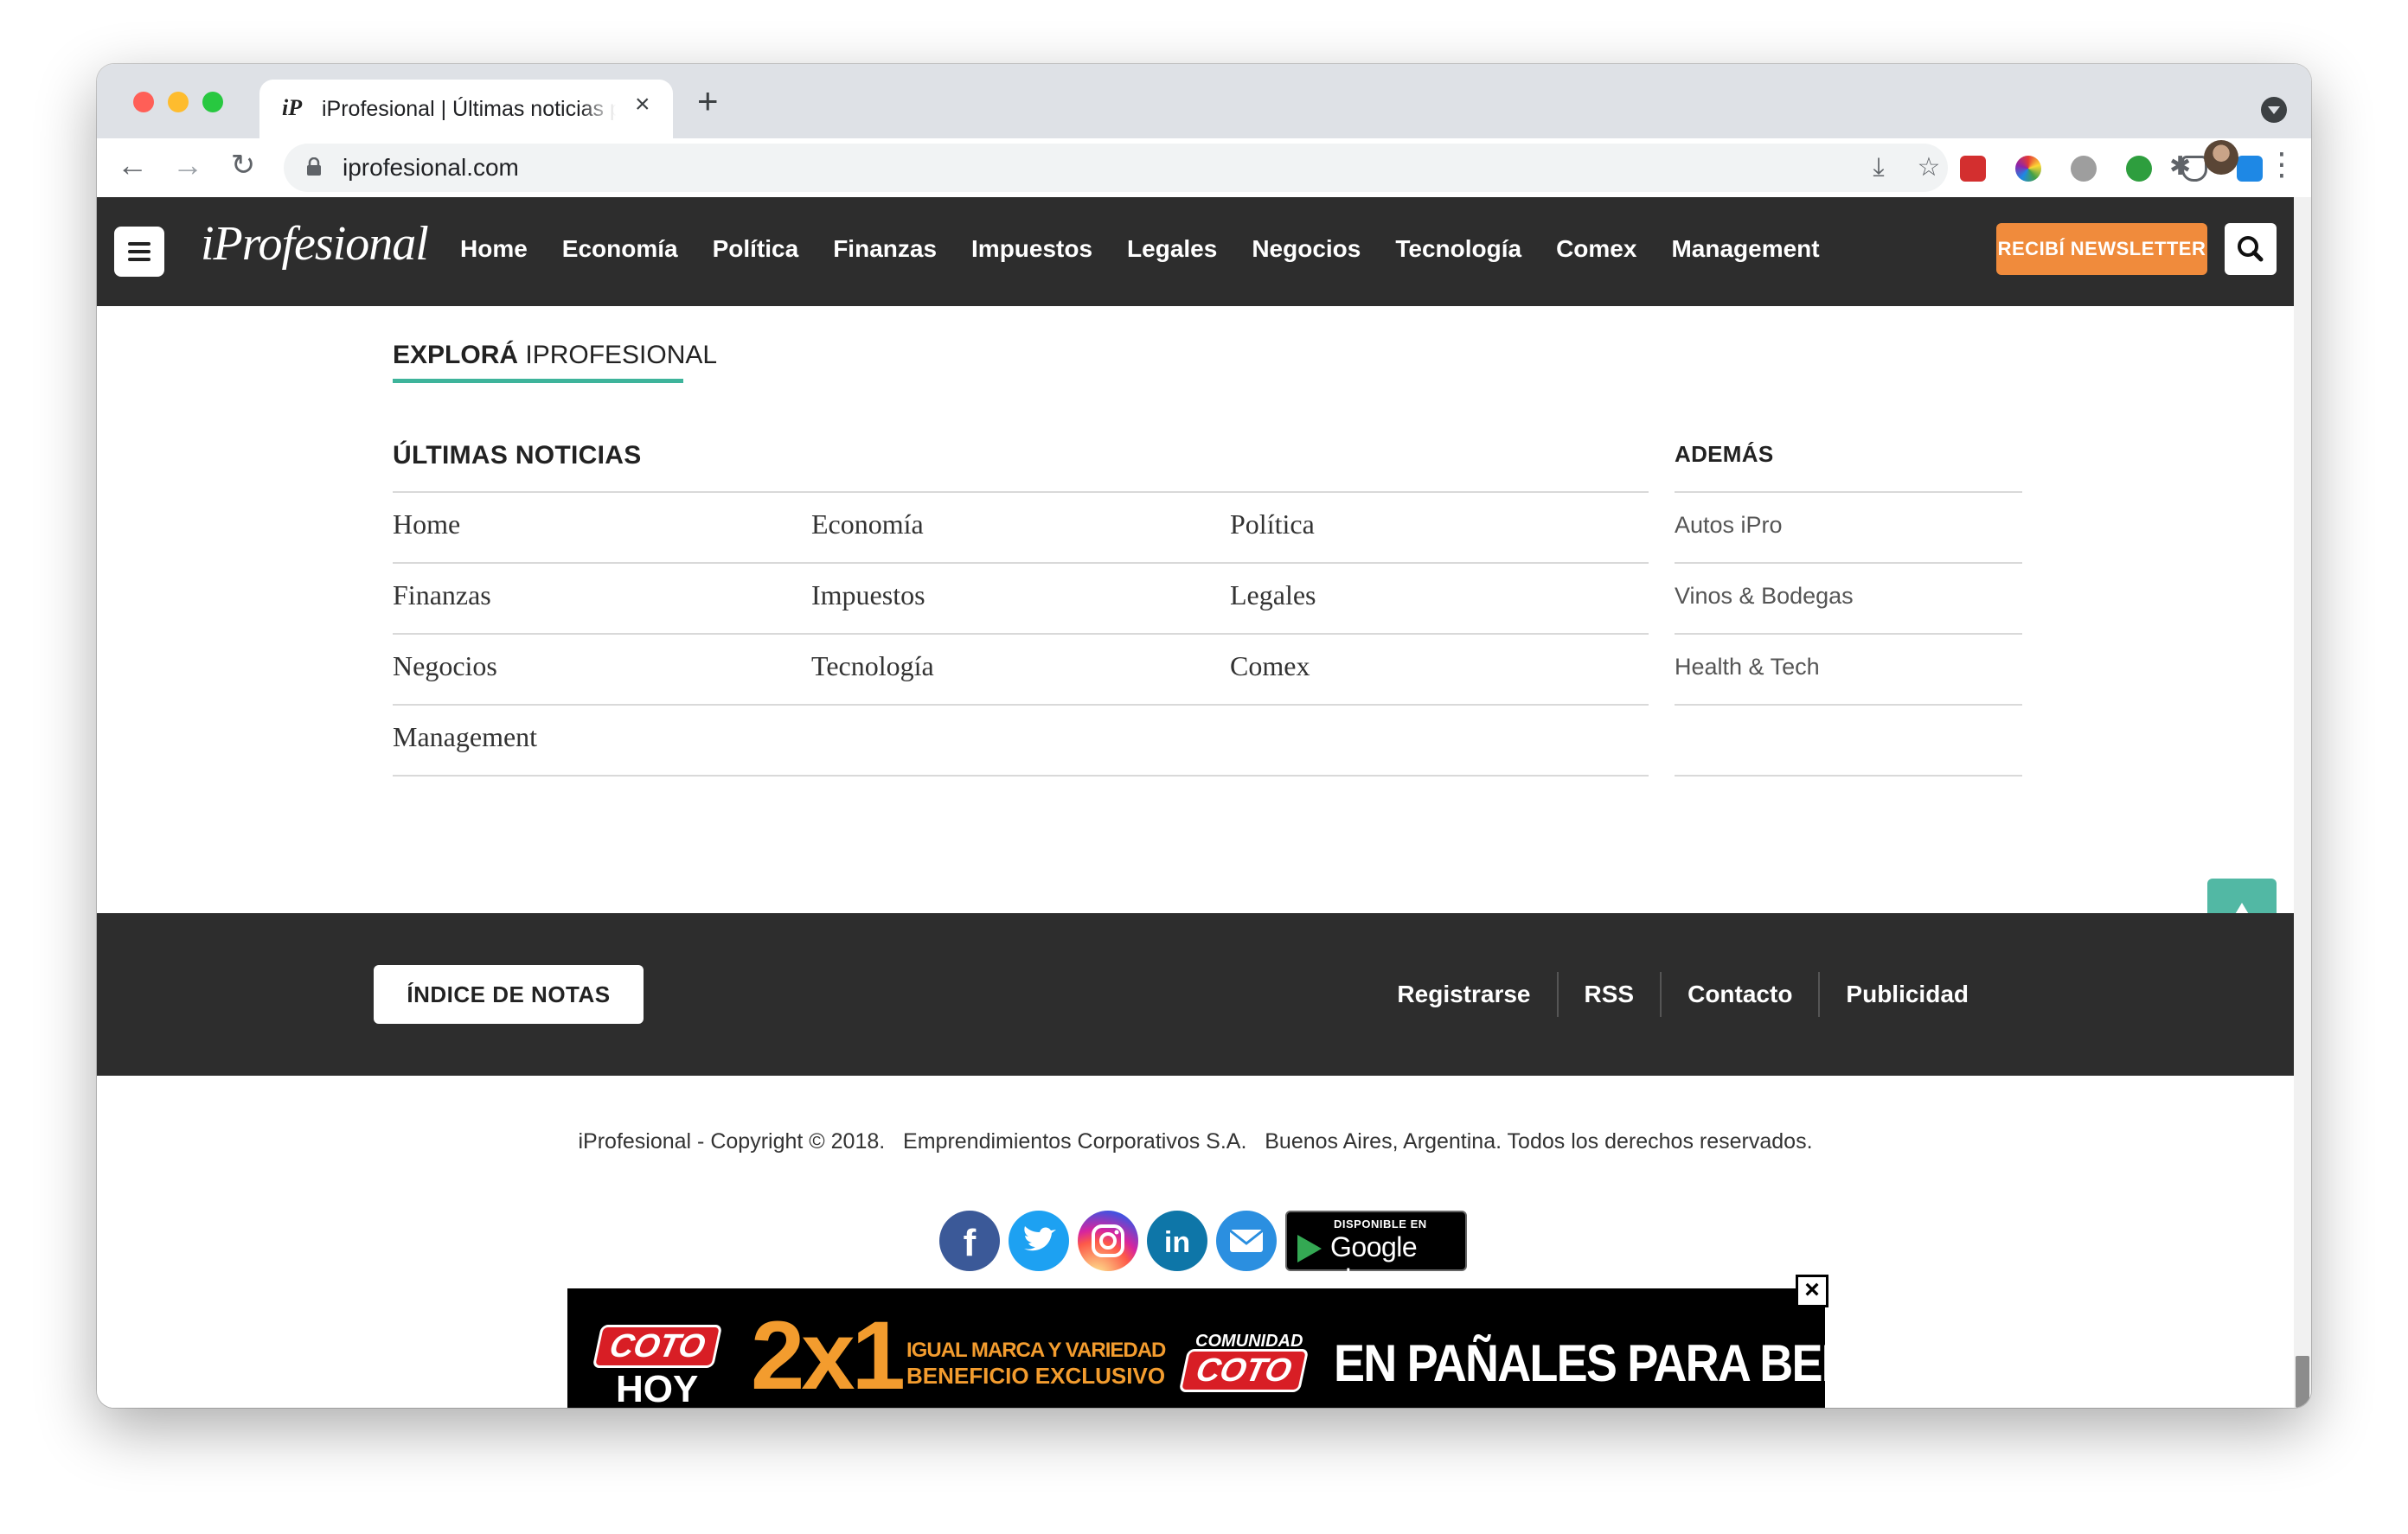 The image size is (2408, 1534). What do you see at coordinates (1380, 1224) in the screenshot?
I see `gplay-small-text: DISPONIBLE EN` at bounding box center [1380, 1224].